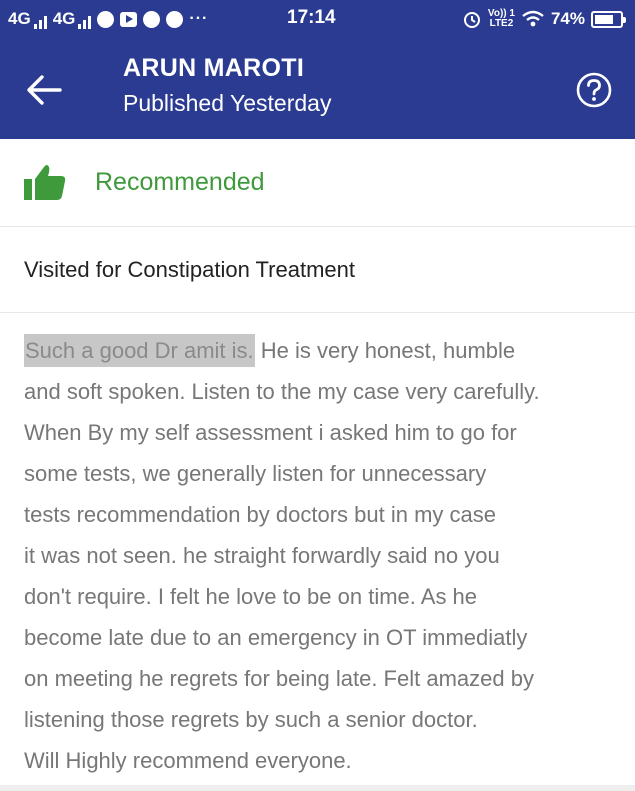 This screenshot has height=791, width=635. What do you see at coordinates (594, 90) in the screenshot?
I see `help-icon` at bounding box center [594, 90].